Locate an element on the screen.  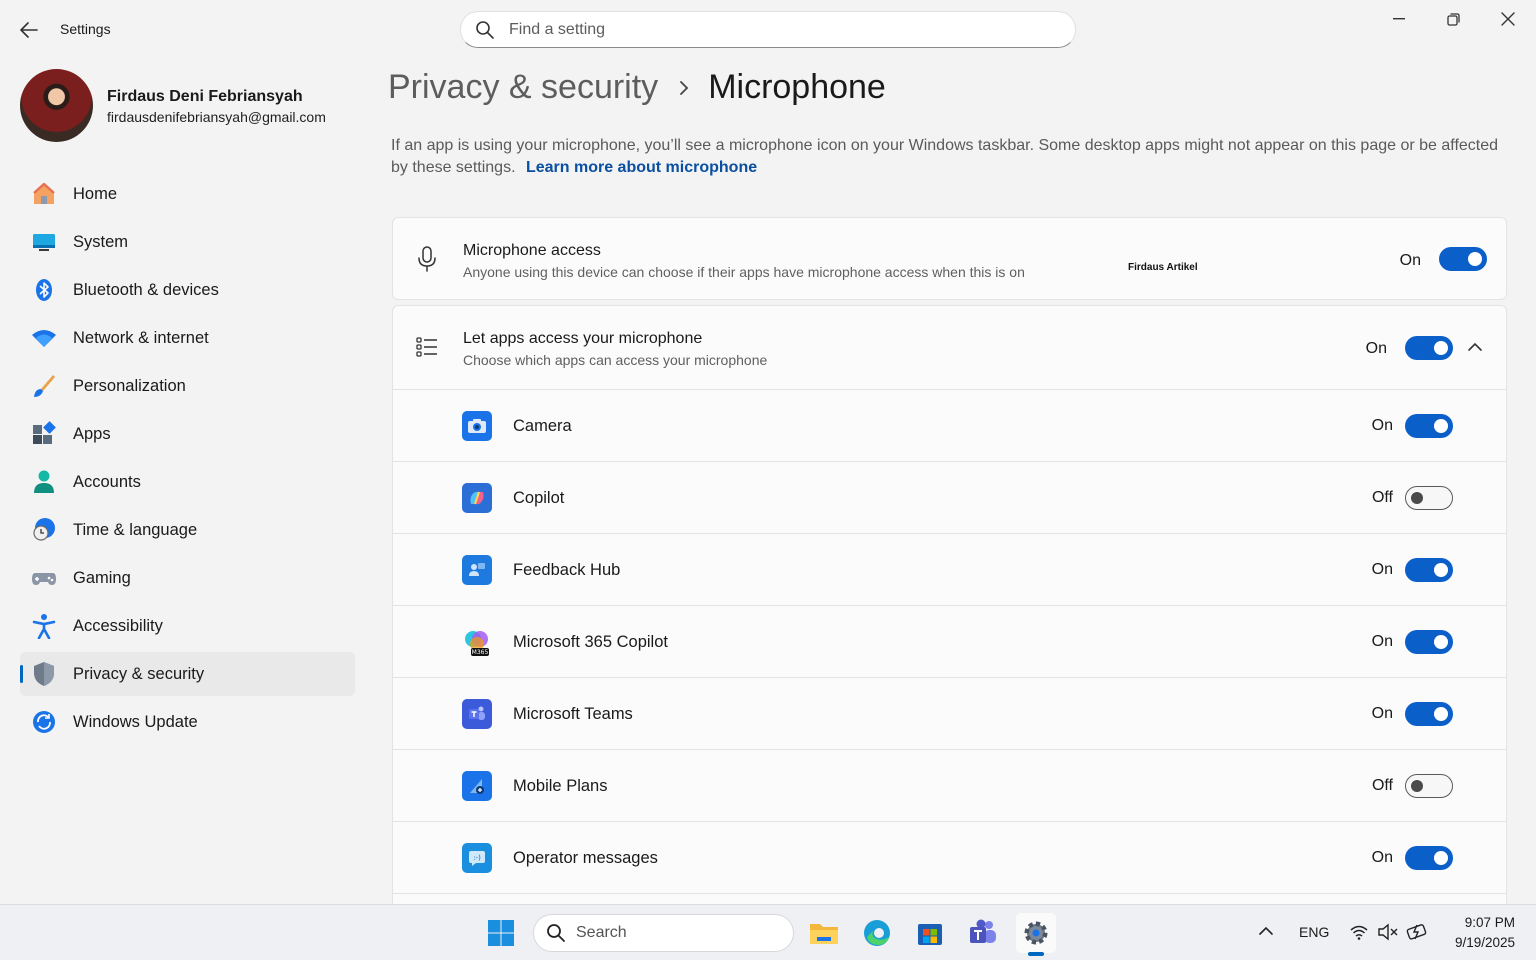
app-row-copilot: Copilot Off is located at coordinates (949, 497).